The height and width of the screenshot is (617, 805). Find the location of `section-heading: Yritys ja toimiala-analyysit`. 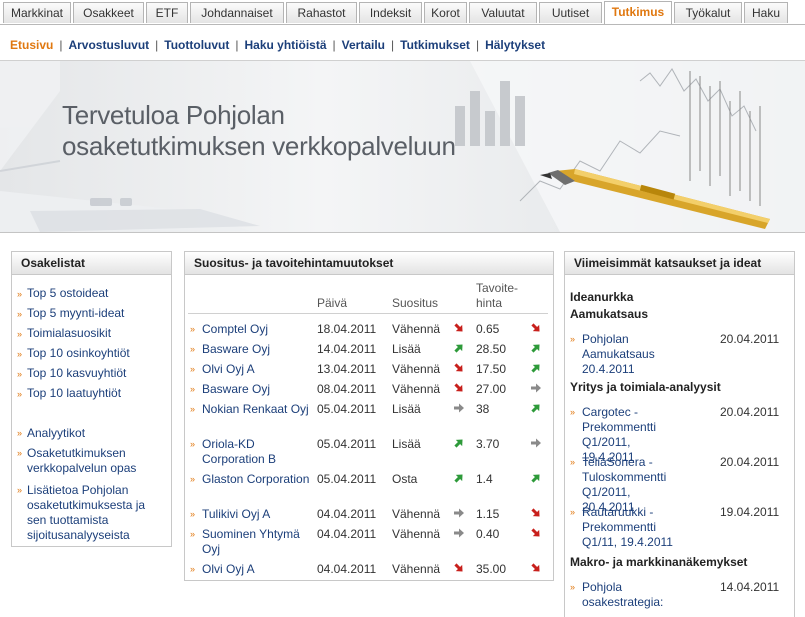

section-heading: Yritys ja toimiala-analyysit is located at coordinates (645, 387).